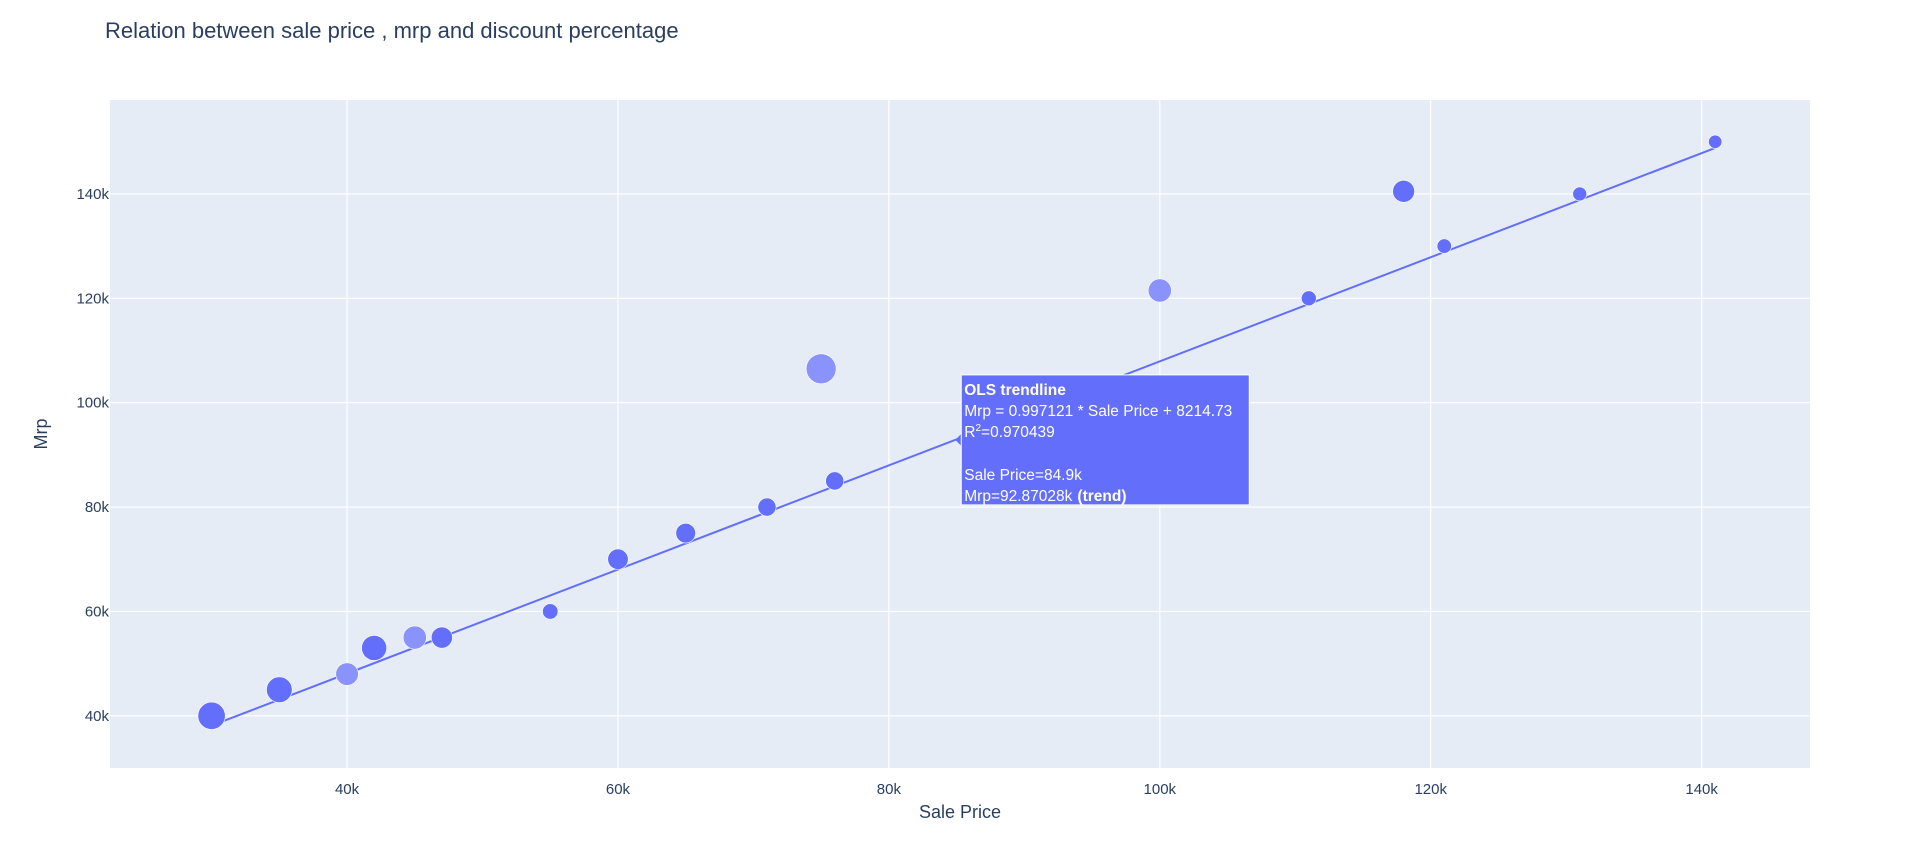  What do you see at coordinates (1701, 789) in the screenshot?
I see `x-tick-label: 140k` at bounding box center [1701, 789].